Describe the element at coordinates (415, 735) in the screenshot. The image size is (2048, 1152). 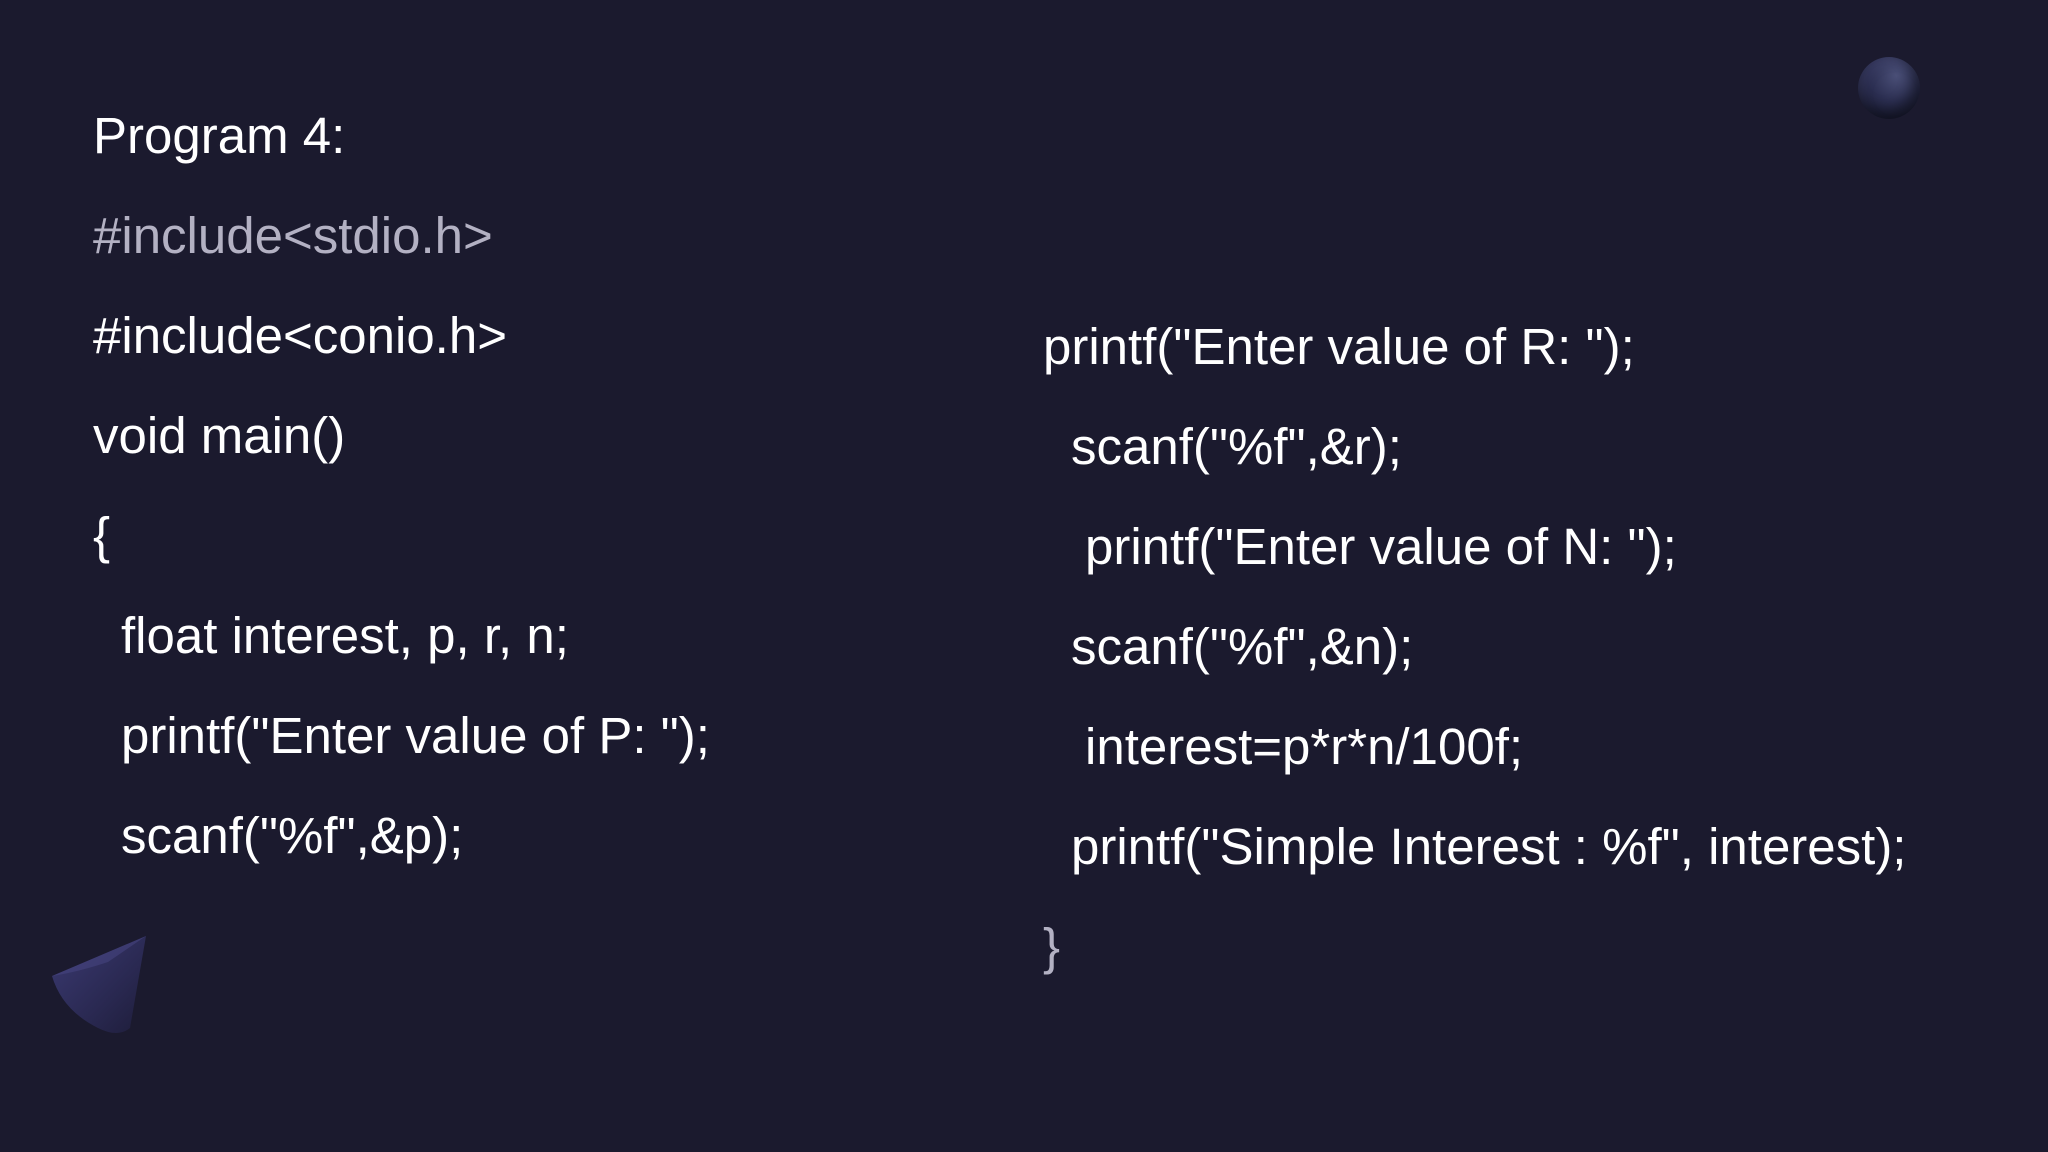
I see `code-line-left-6: printf("Enter value of P: ");` at that location.